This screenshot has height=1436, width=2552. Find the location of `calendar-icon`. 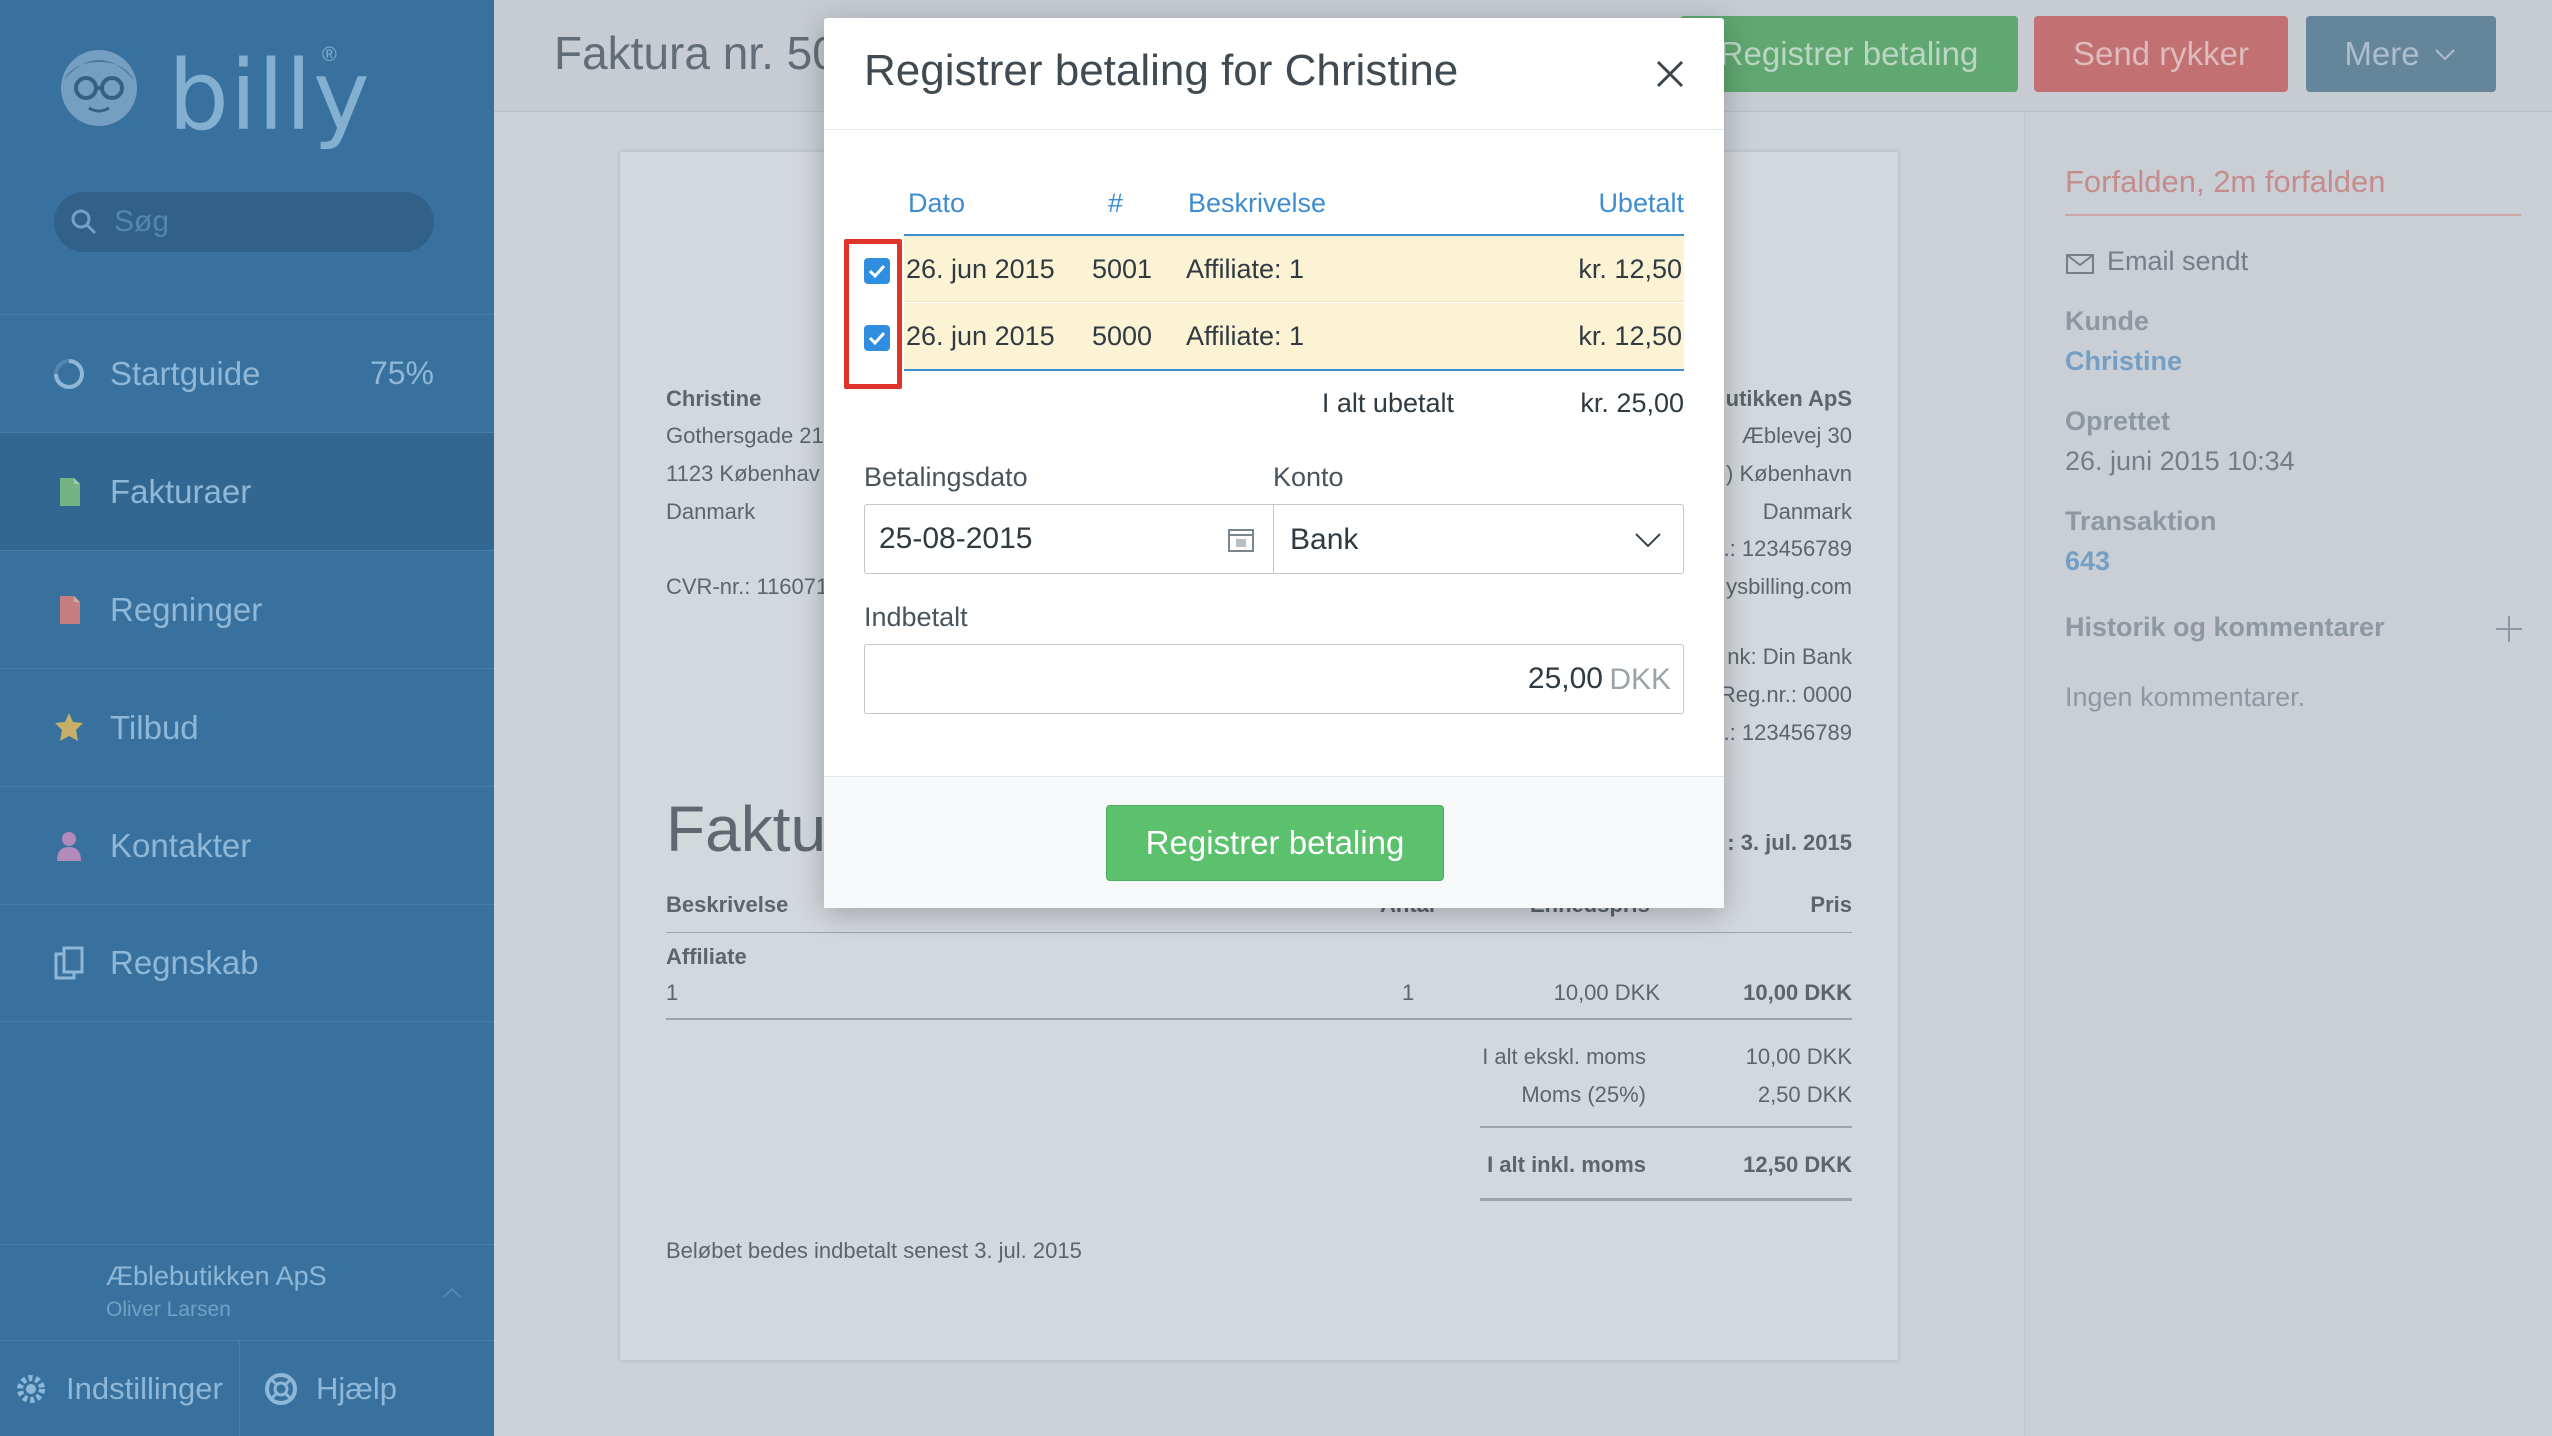

calendar-icon is located at coordinates (1241, 540).